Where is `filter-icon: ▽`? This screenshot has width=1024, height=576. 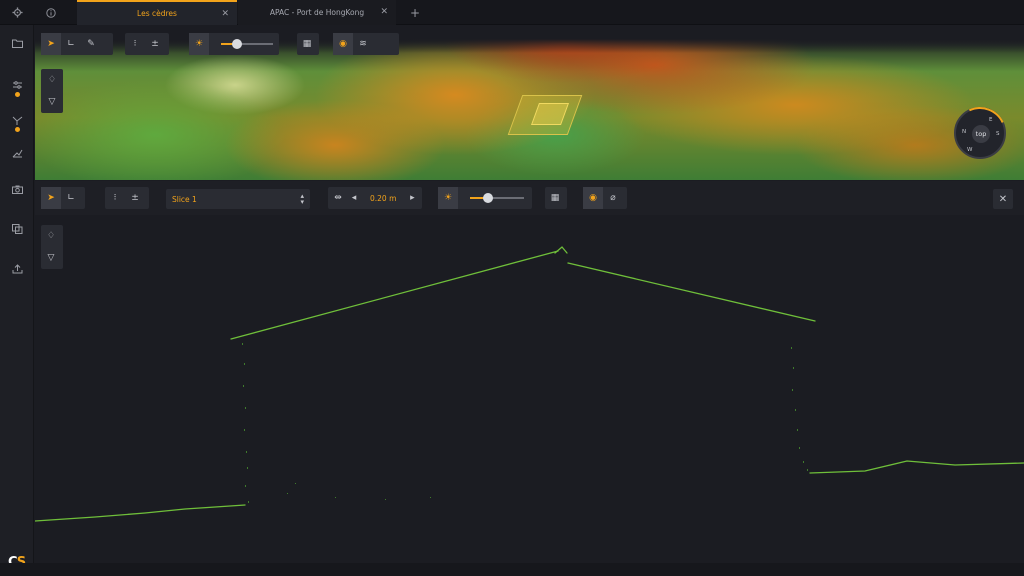
filter-icon: ▽ is located at coordinates (52, 102).